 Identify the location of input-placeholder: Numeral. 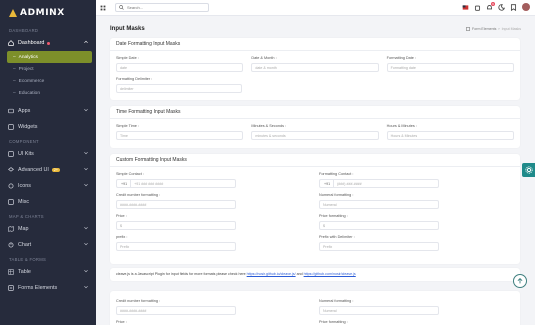
(330, 310).